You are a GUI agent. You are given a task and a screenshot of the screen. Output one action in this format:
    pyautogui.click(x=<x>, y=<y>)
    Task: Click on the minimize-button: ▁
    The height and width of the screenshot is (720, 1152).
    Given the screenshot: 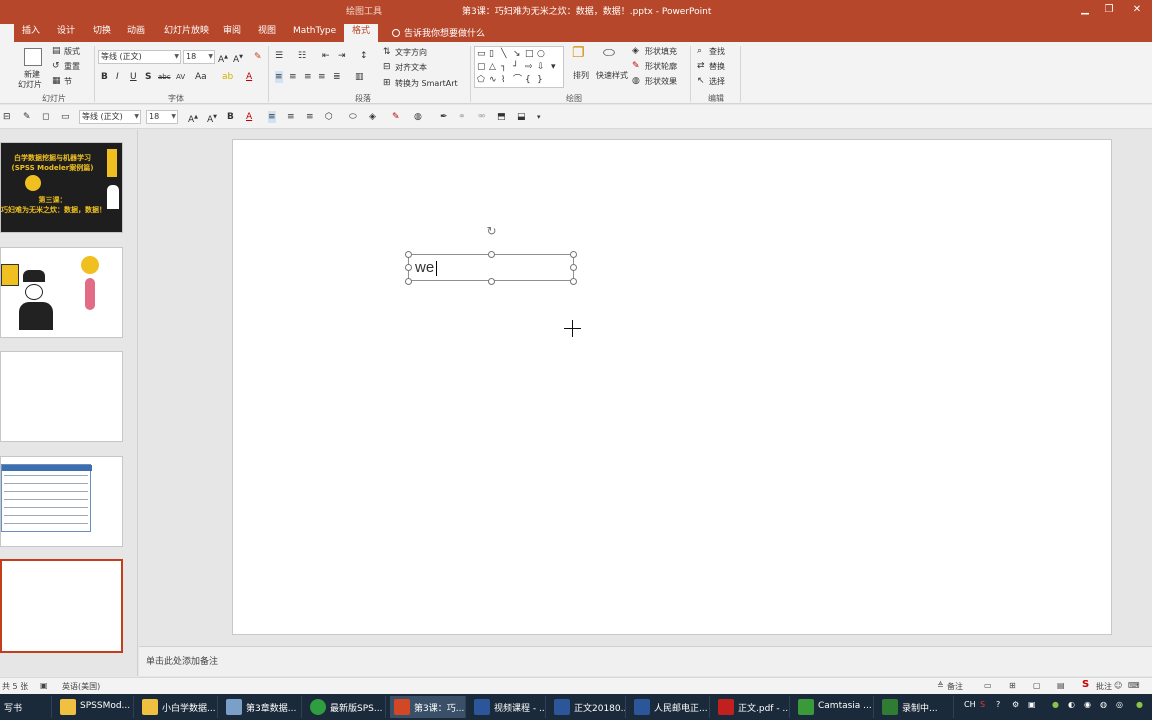 What is the action you would take?
    pyautogui.click(x=1085, y=10)
    